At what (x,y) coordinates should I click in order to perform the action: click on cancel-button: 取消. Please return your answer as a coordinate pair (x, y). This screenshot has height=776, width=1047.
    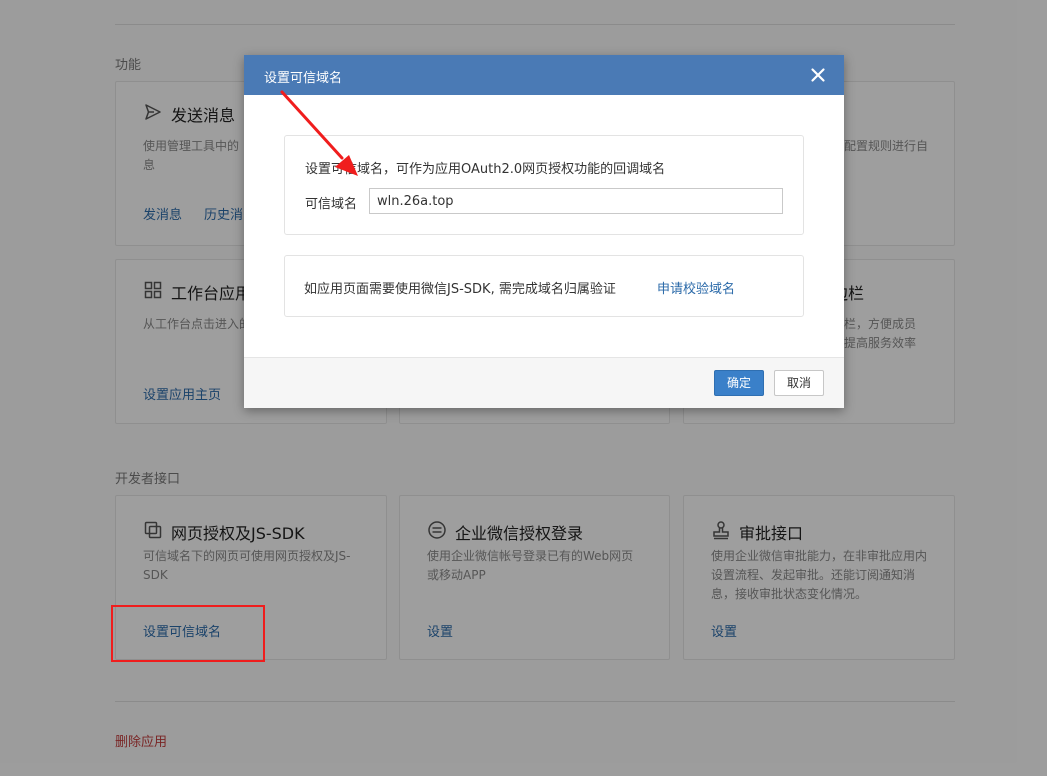
    Looking at the image, I should click on (799, 383).